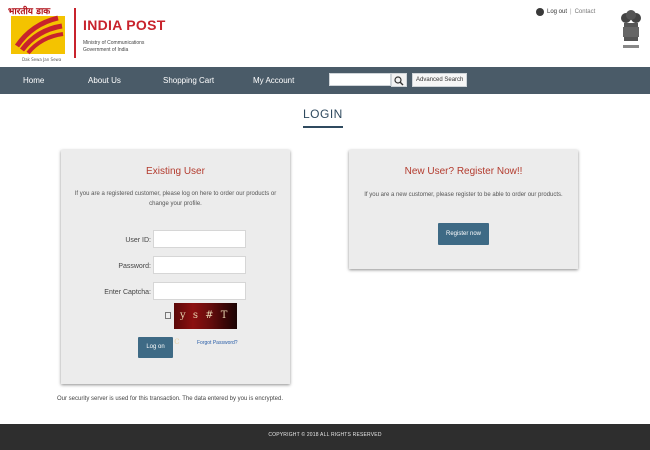 This screenshot has width=650, height=450. I want to click on top-links: Log out | Contact, so click(565, 12).